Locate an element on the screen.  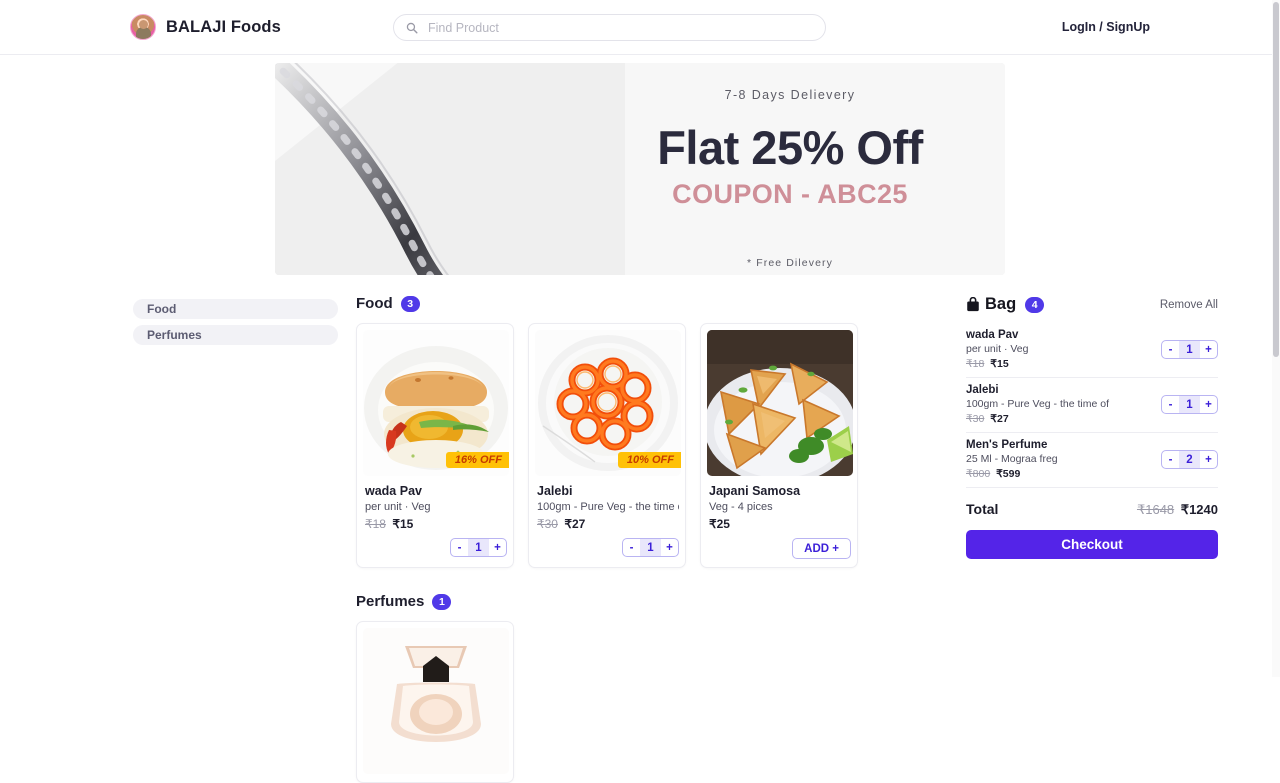
product-old-price: ₹18 is located at coordinates (375, 524).